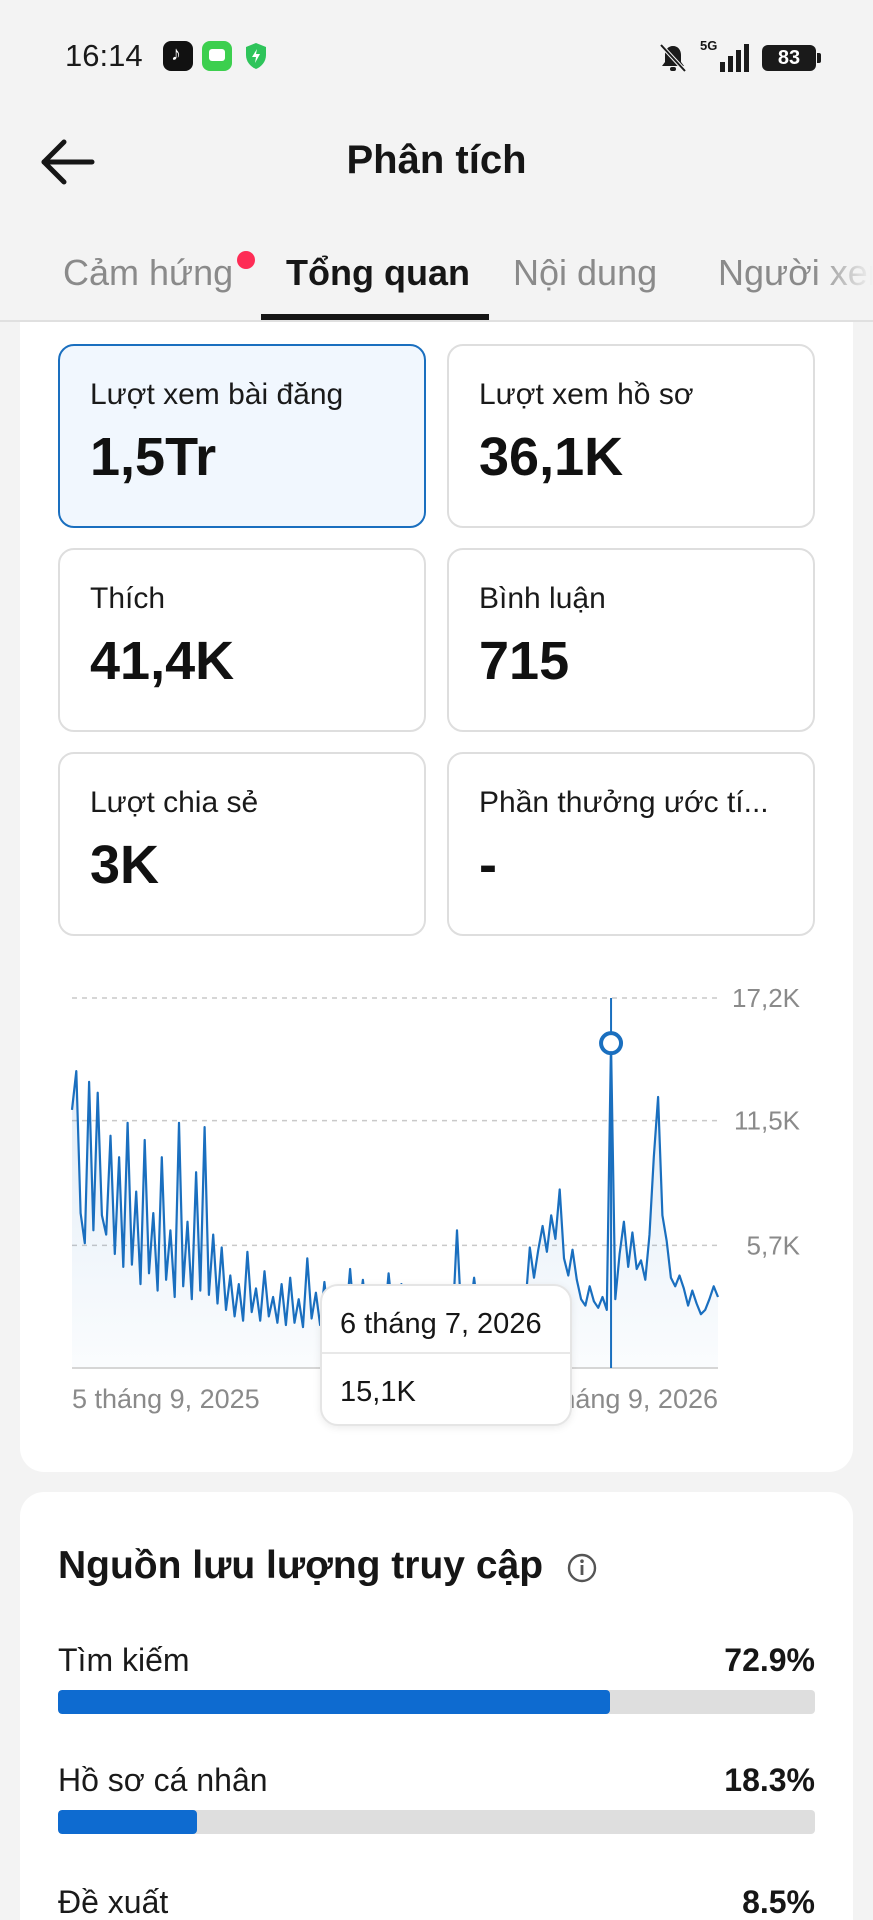 The height and width of the screenshot is (1920, 873). What do you see at coordinates (242, 436) in the screenshot?
I see `metric-post-views: Lượt xem bài đăng 1,5Tr` at bounding box center [242, 436].